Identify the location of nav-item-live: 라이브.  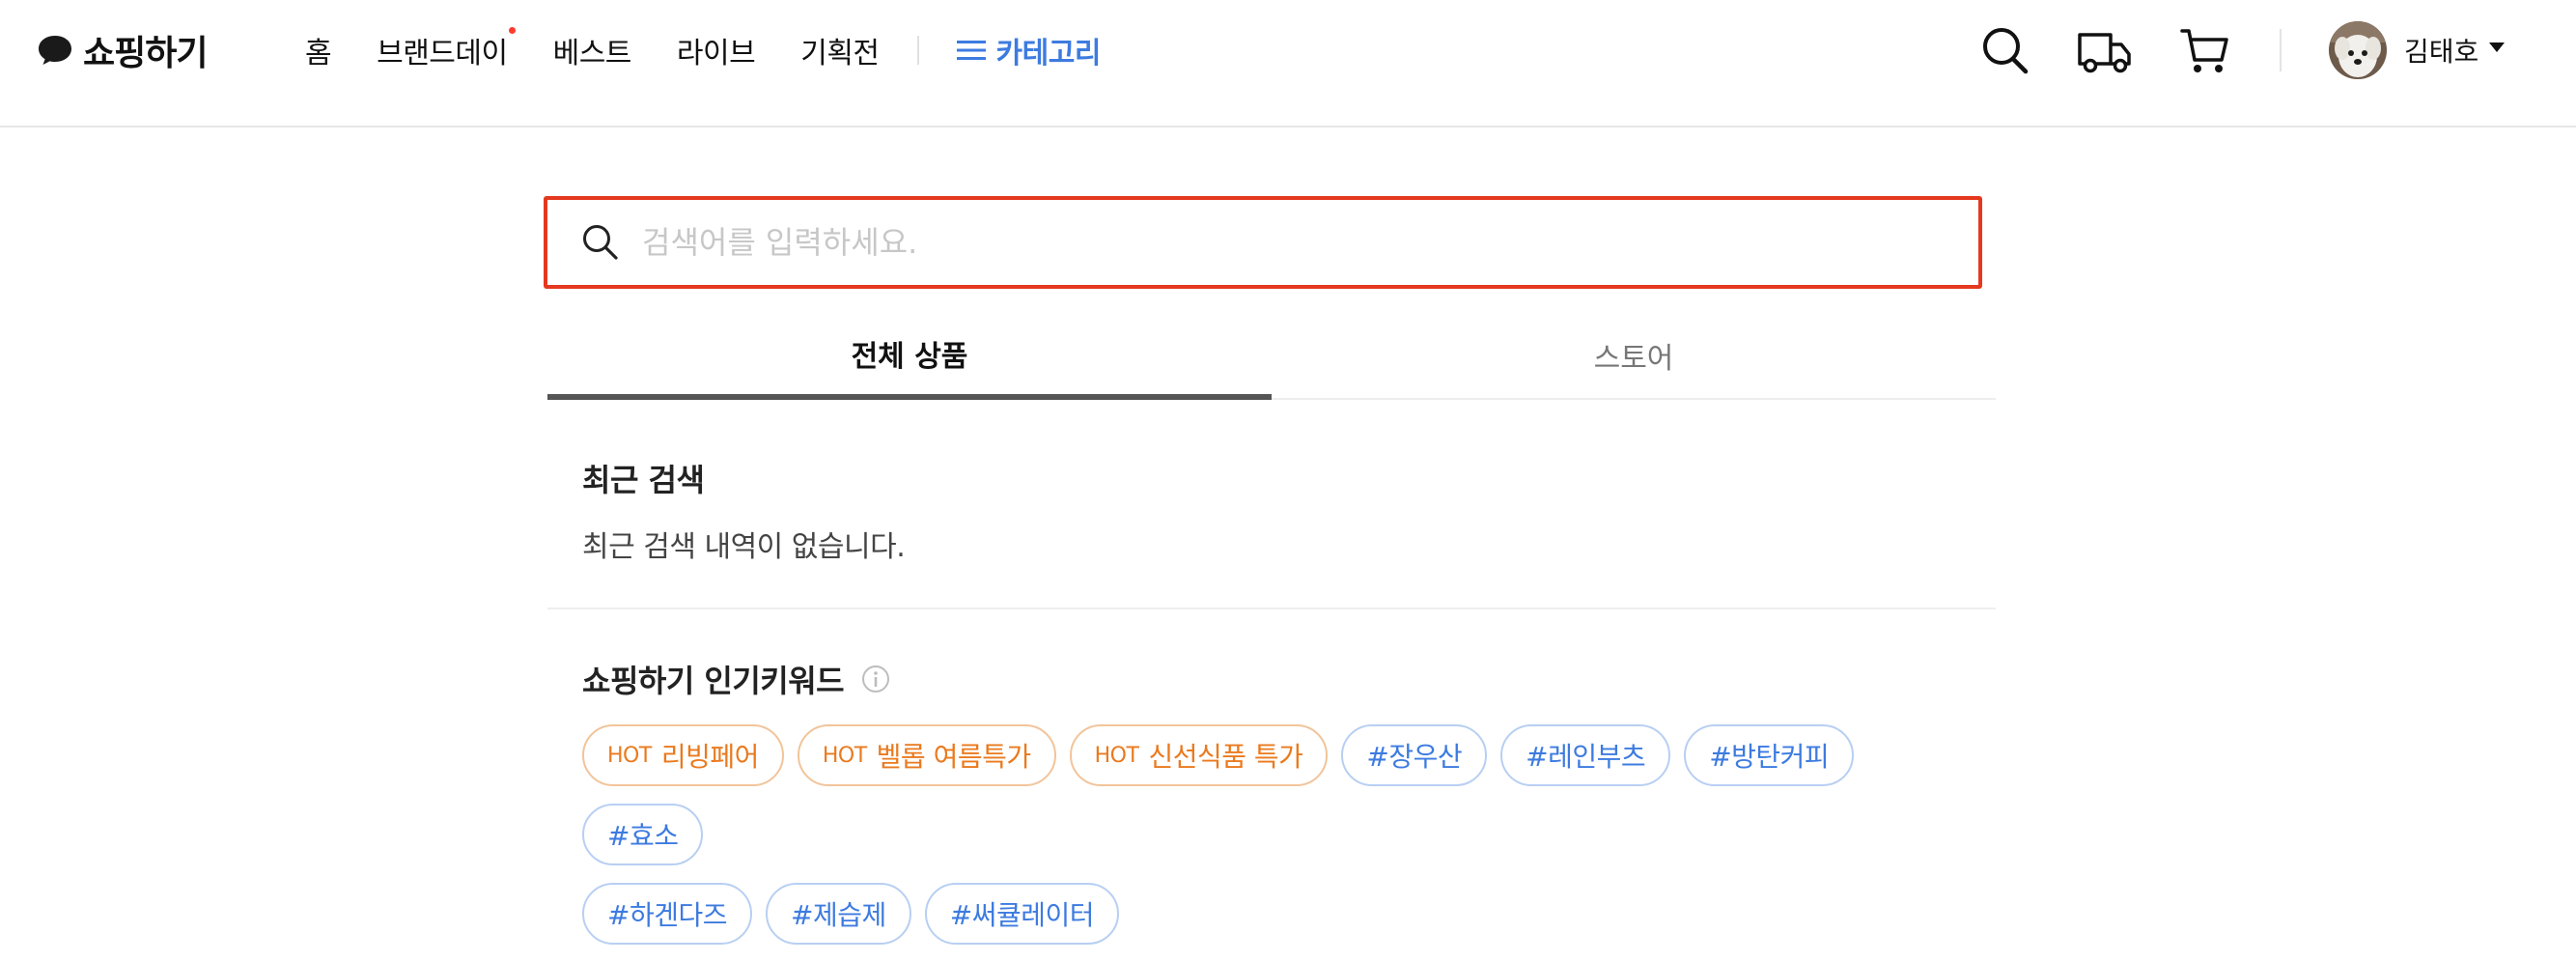
(716, 50).